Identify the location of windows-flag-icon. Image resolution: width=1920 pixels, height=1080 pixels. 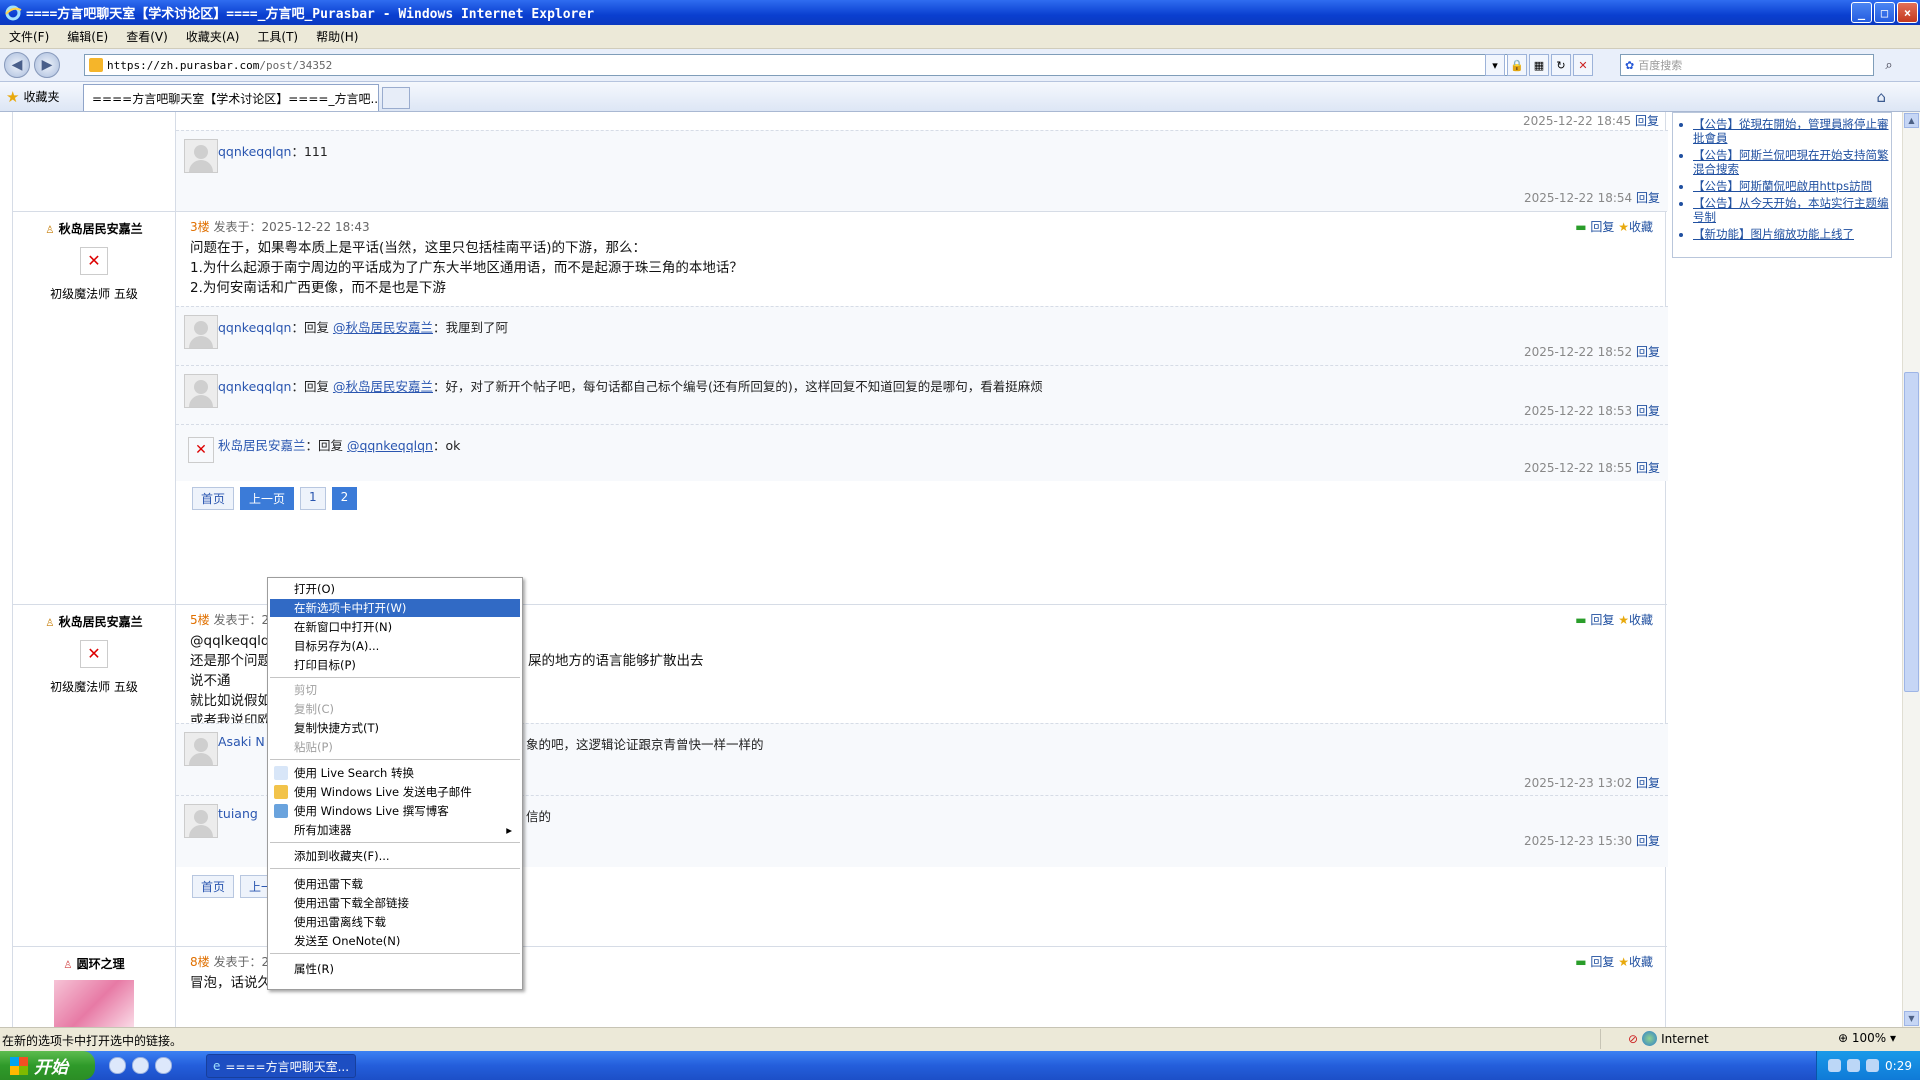
(19, 1065).